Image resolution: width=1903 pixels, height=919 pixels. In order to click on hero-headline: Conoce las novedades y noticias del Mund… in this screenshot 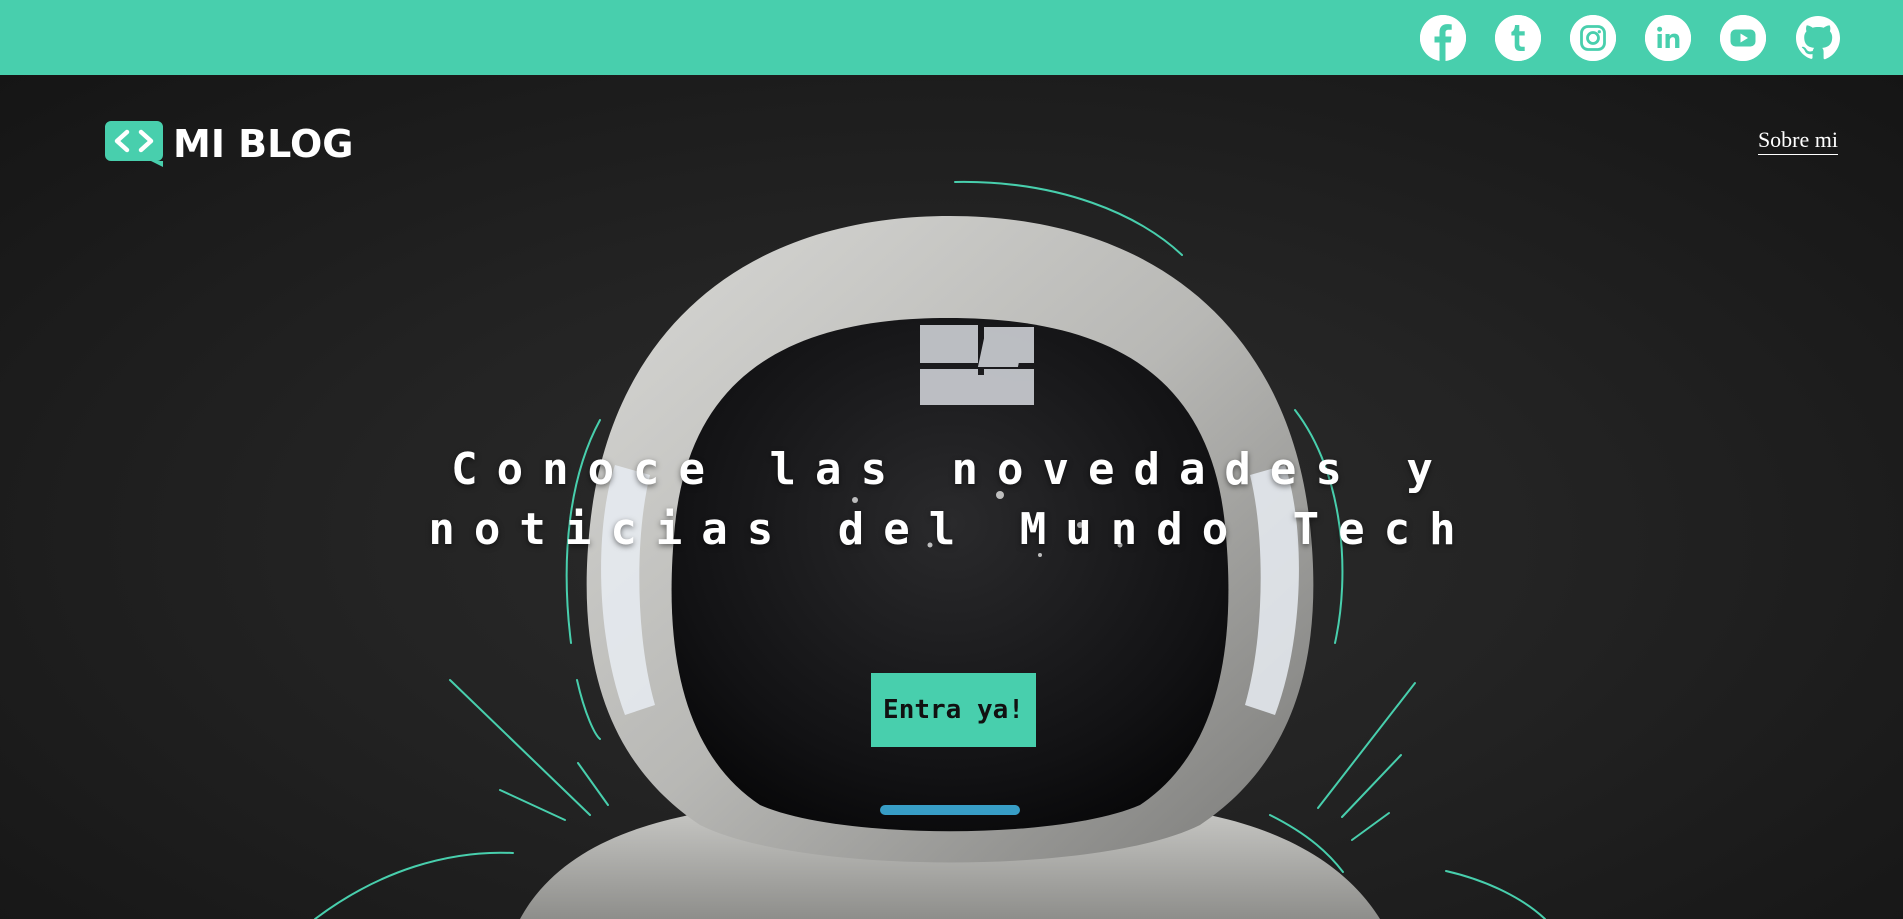, I will do `click(951, 500)`.